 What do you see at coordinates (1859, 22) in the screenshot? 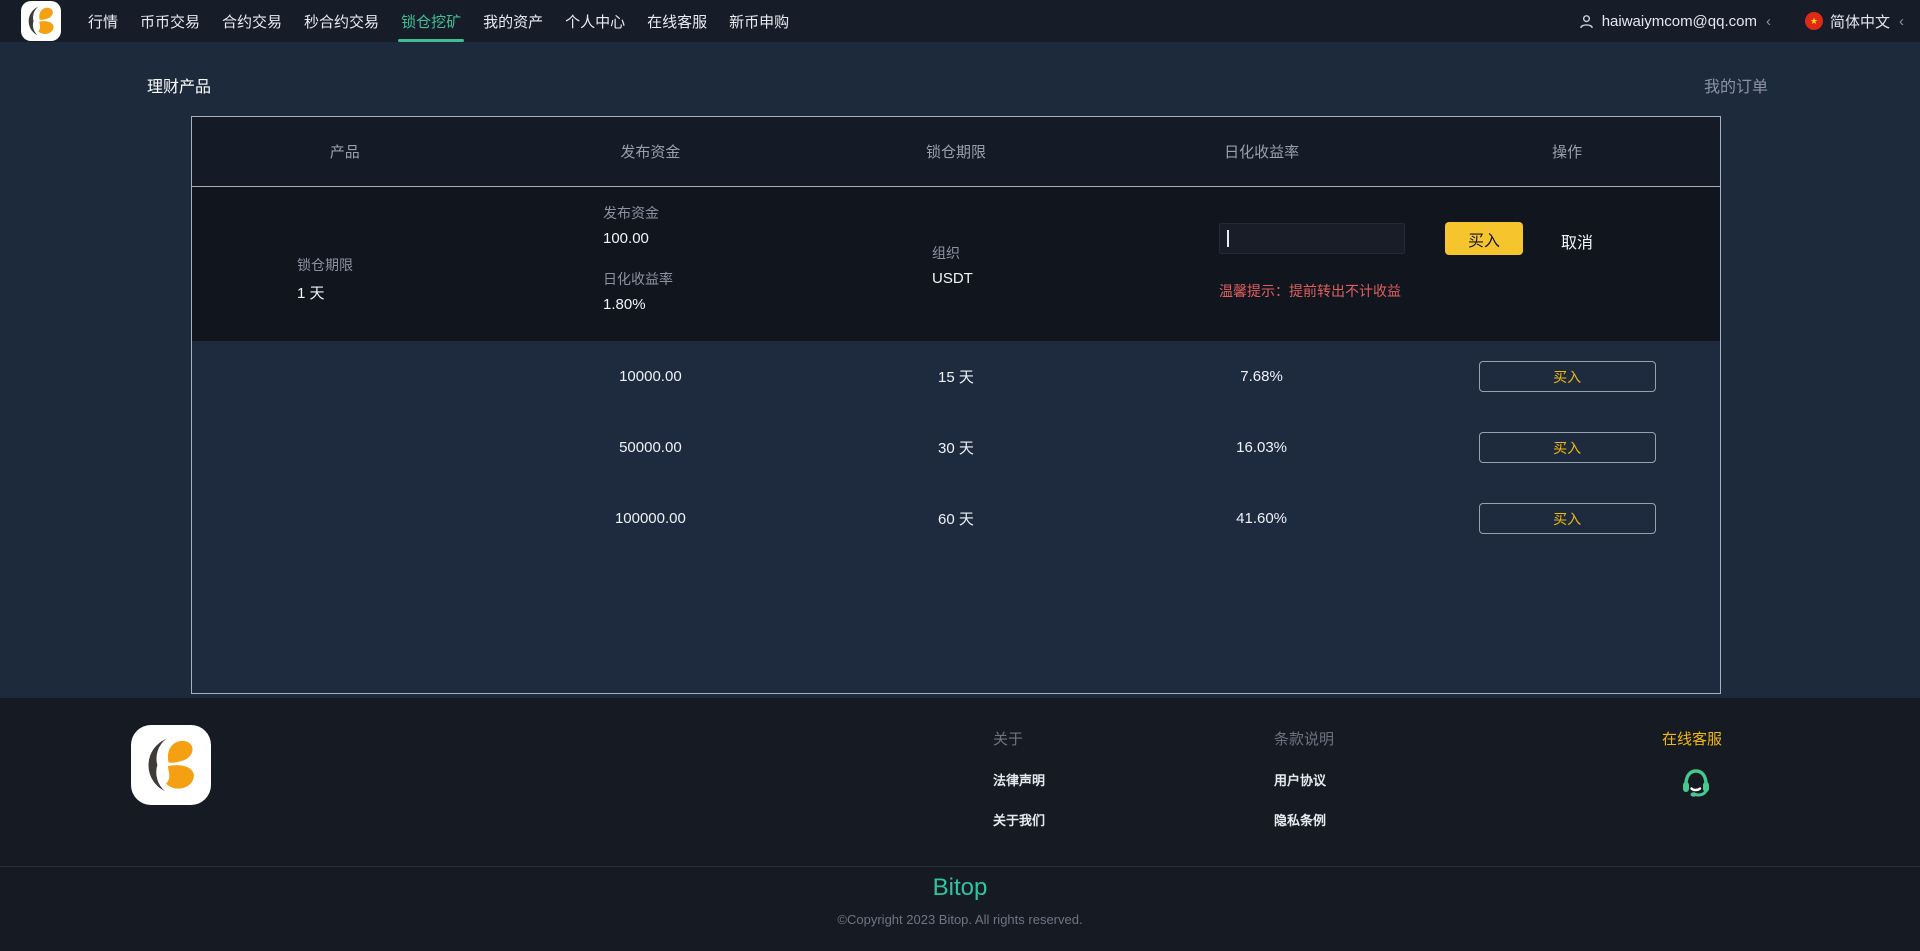
I see `language-label: 简体中文` at bounding box center [1859, 22].